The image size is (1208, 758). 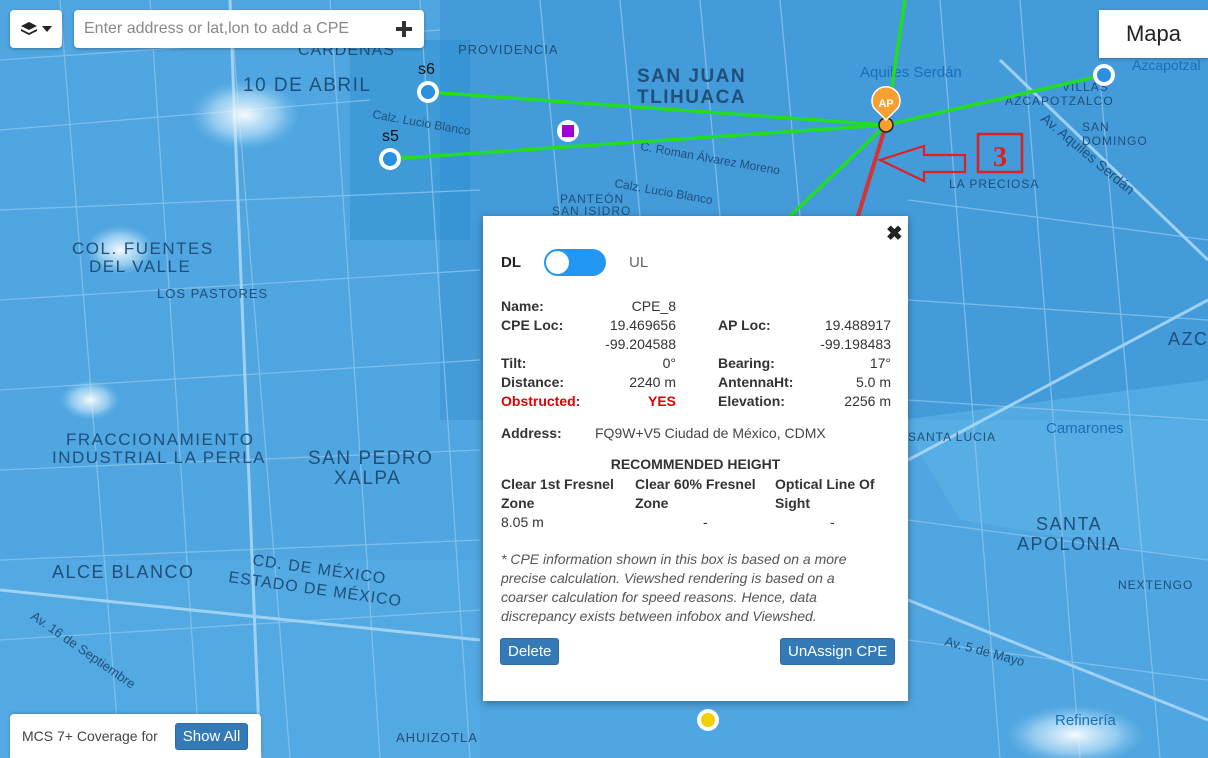 What do you see at coordinates (652, 382) in the screenshot?
I see `distance-value: 2240 m` at bounding box center [652, 382].